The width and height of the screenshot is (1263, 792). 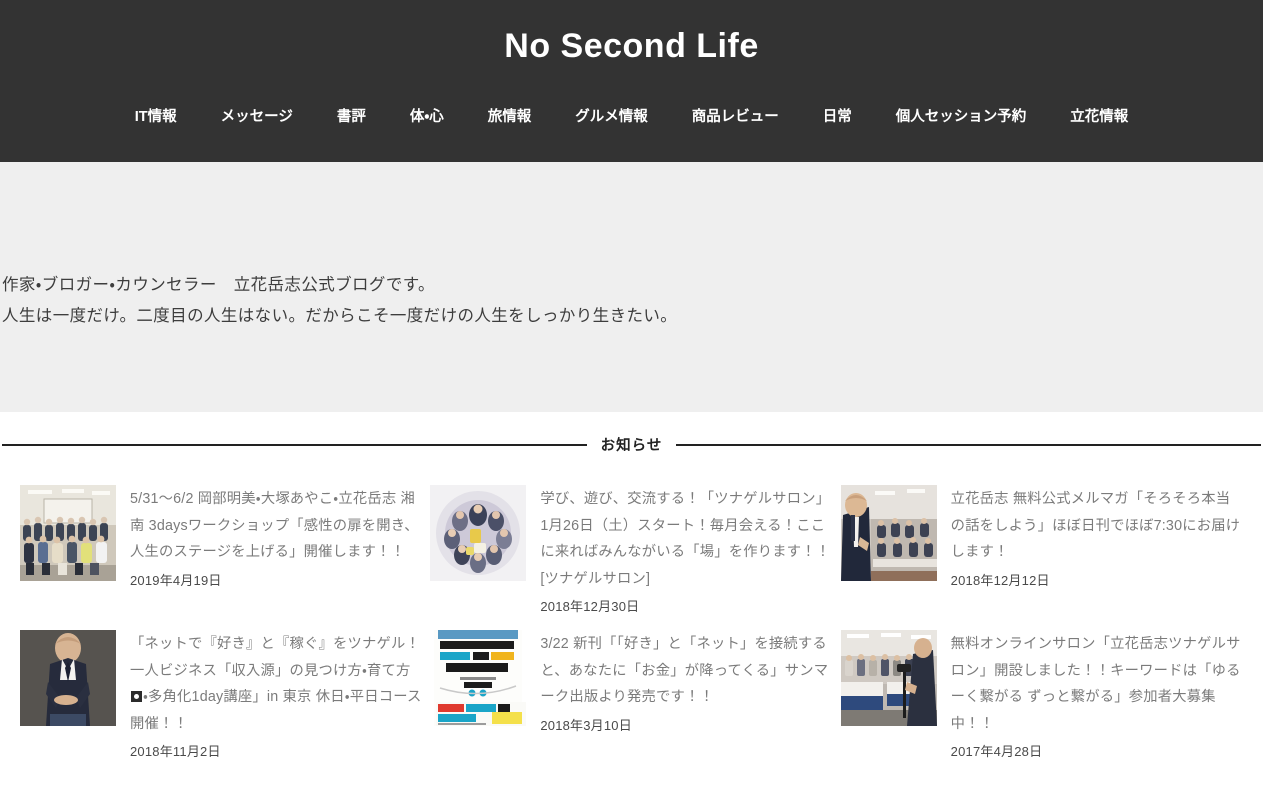 What do you see at coordinates (1000, 580) in the screenshot?
I see `news-item-date: 2018年12月12日` at bounding box center [1000, 580].